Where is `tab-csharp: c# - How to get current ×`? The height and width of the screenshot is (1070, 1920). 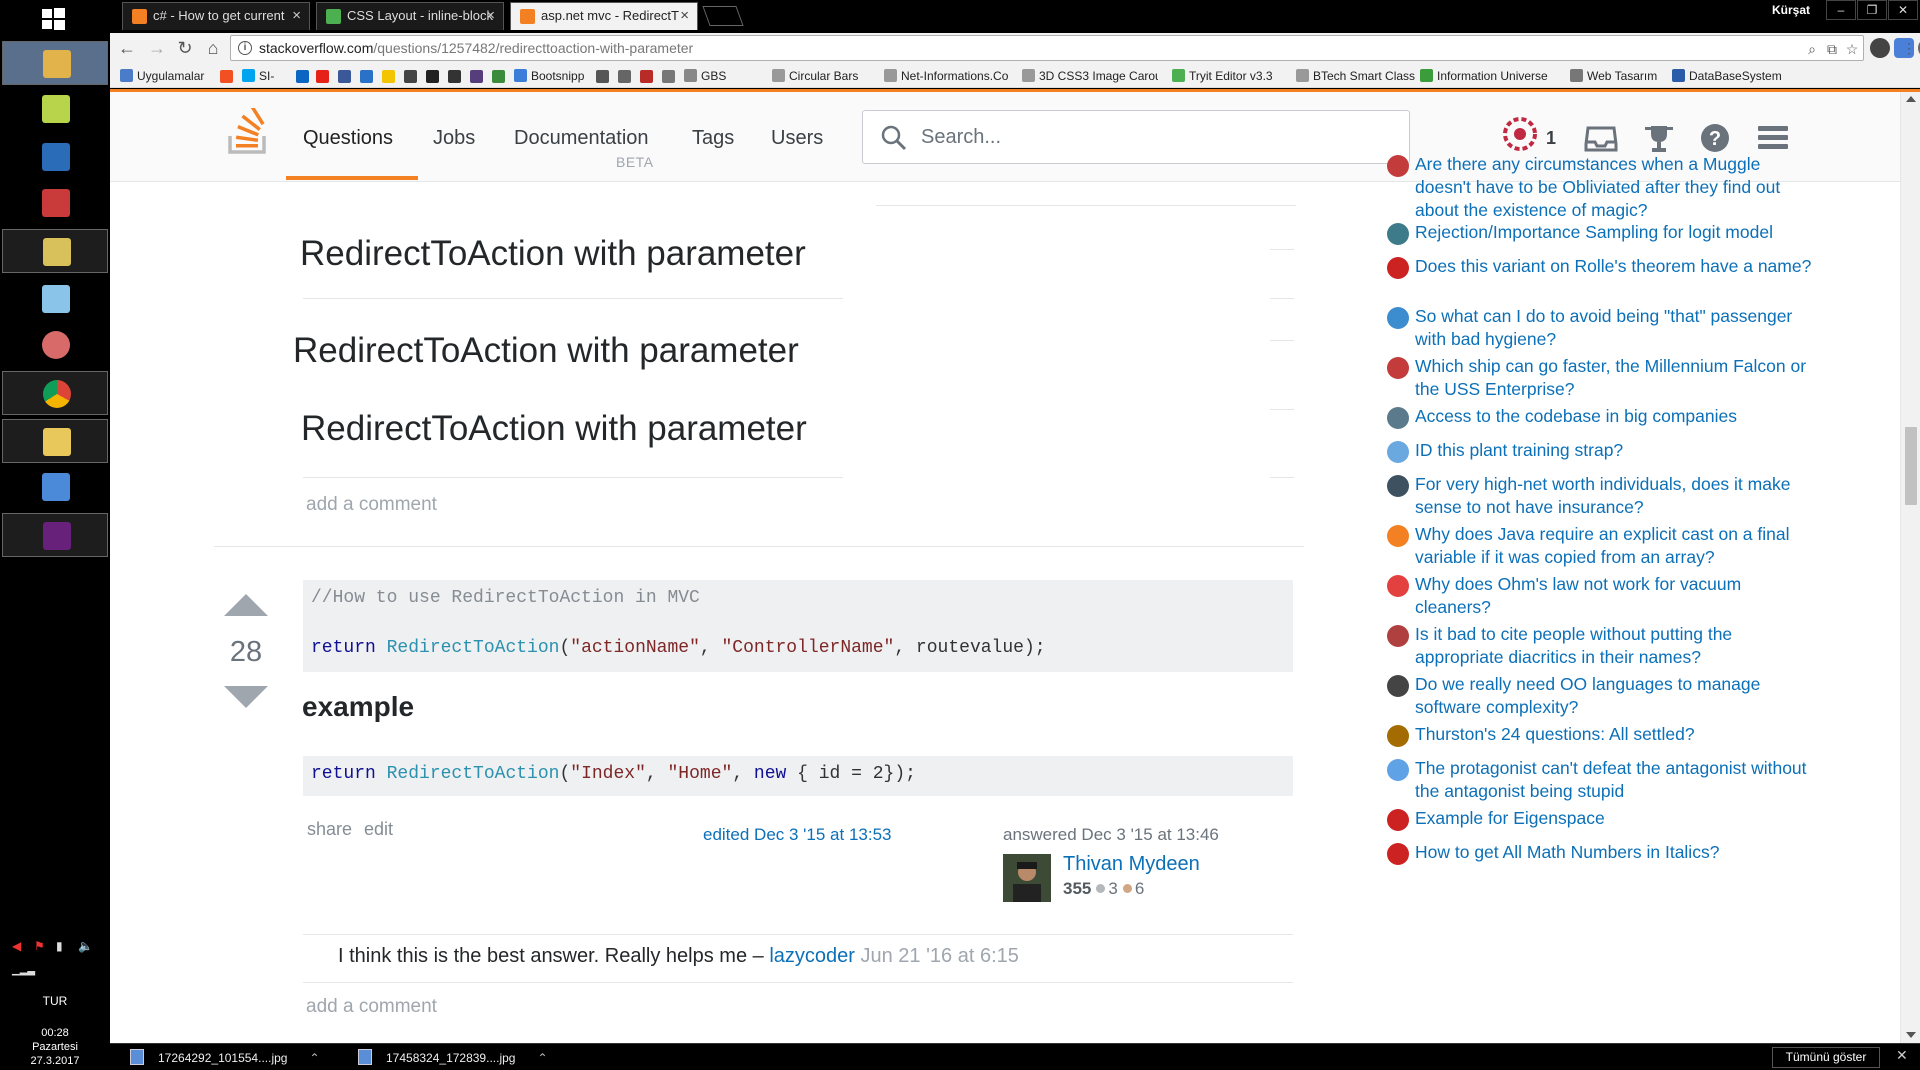 tab-csharp: c# - How to get current × is located at coordinates (216, 16).